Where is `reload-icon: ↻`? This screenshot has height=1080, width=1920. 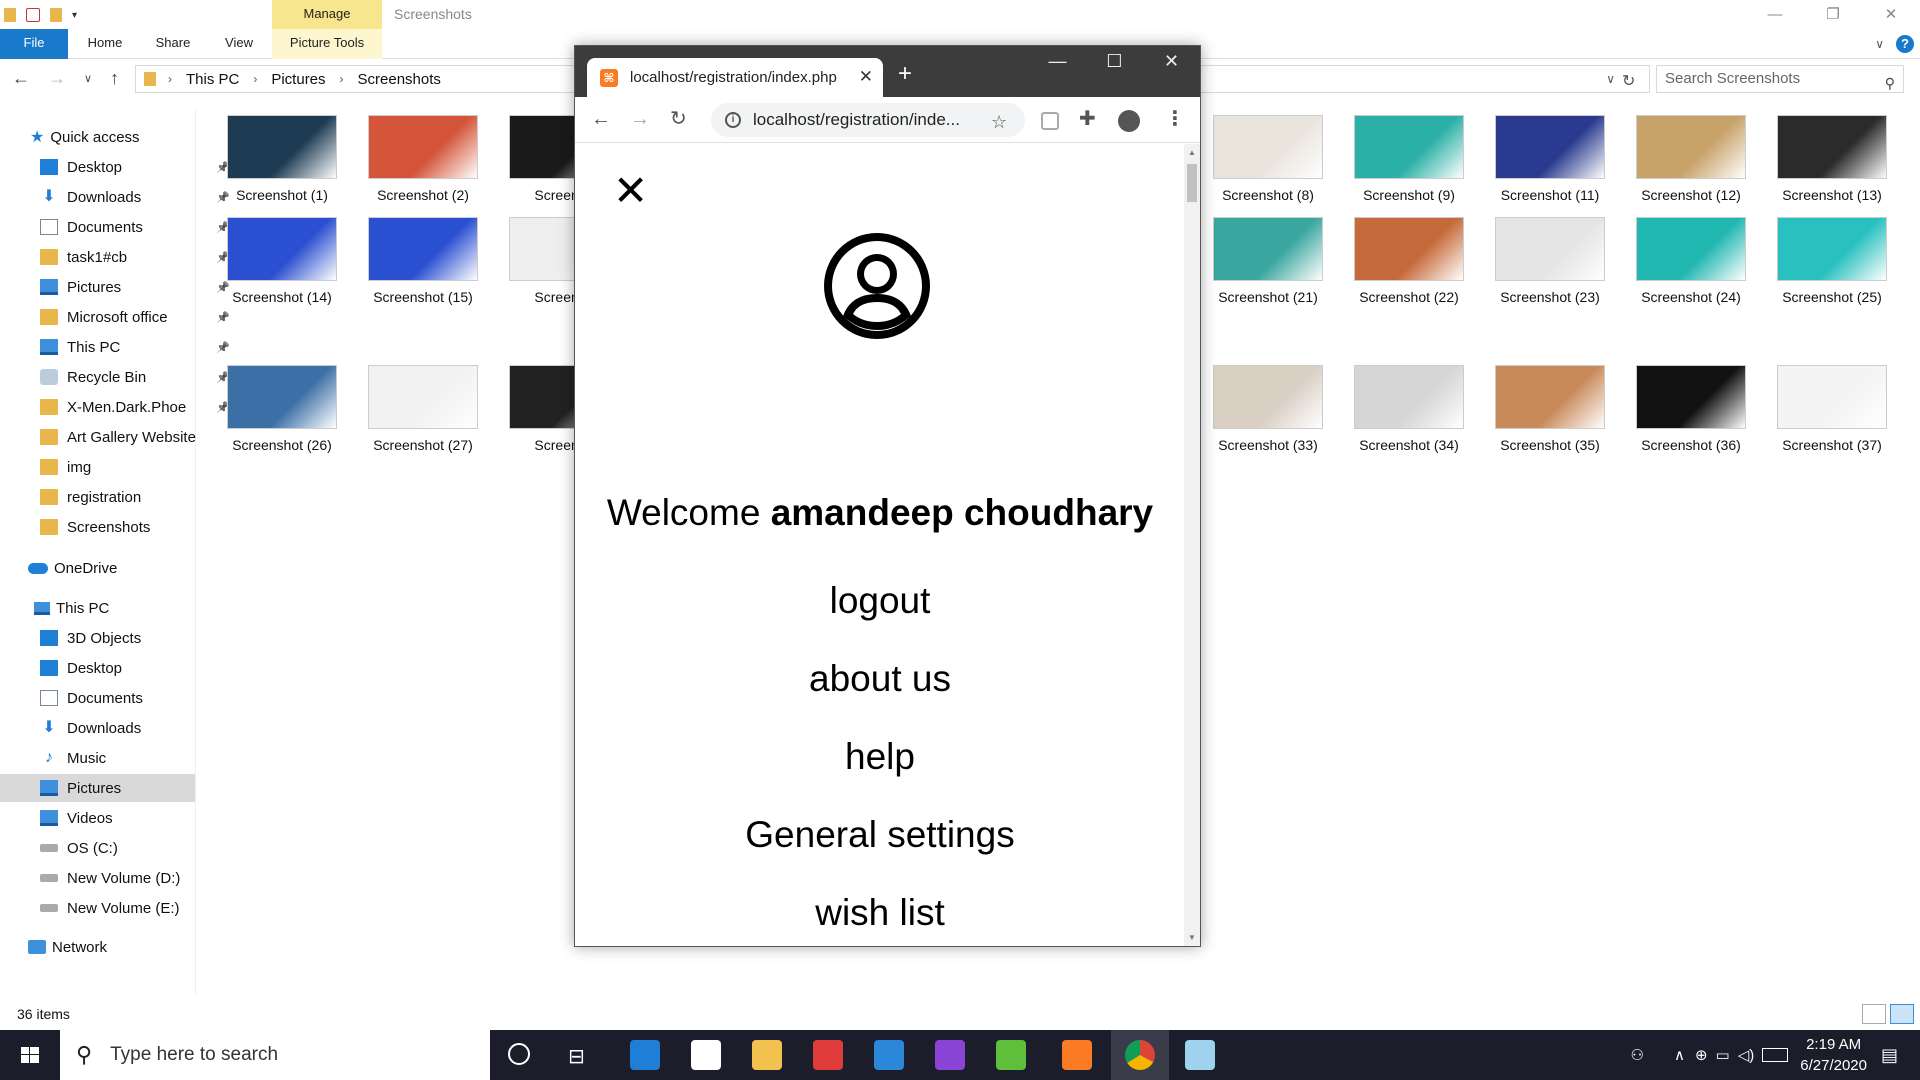 reload-icon: ↻ is located at coordinates (678, 119).